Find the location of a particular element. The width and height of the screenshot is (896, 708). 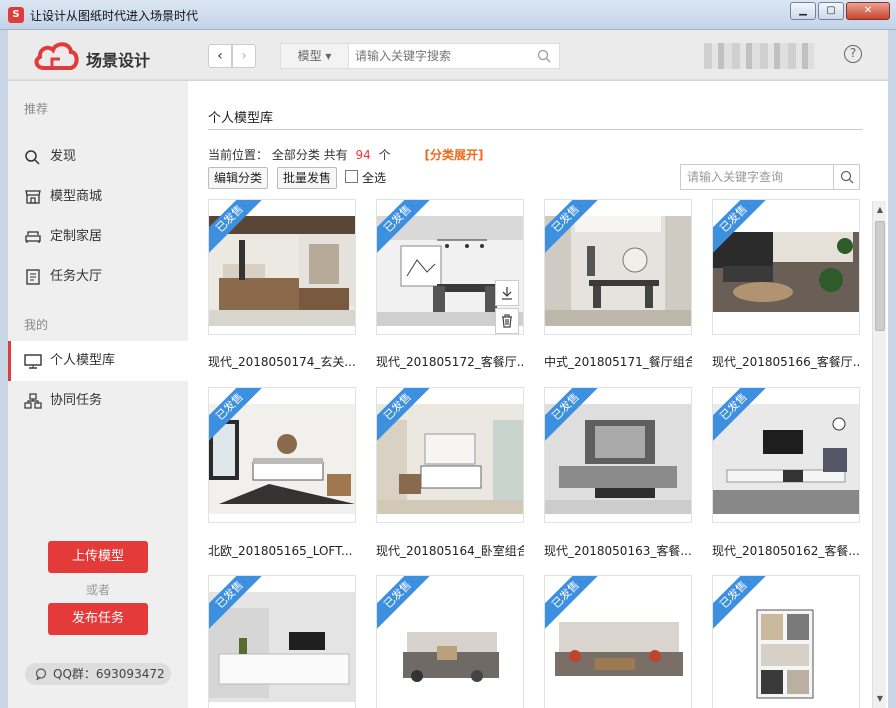

qq-group-badge: QQ群：693093472 is located at coordinates (98, 674).